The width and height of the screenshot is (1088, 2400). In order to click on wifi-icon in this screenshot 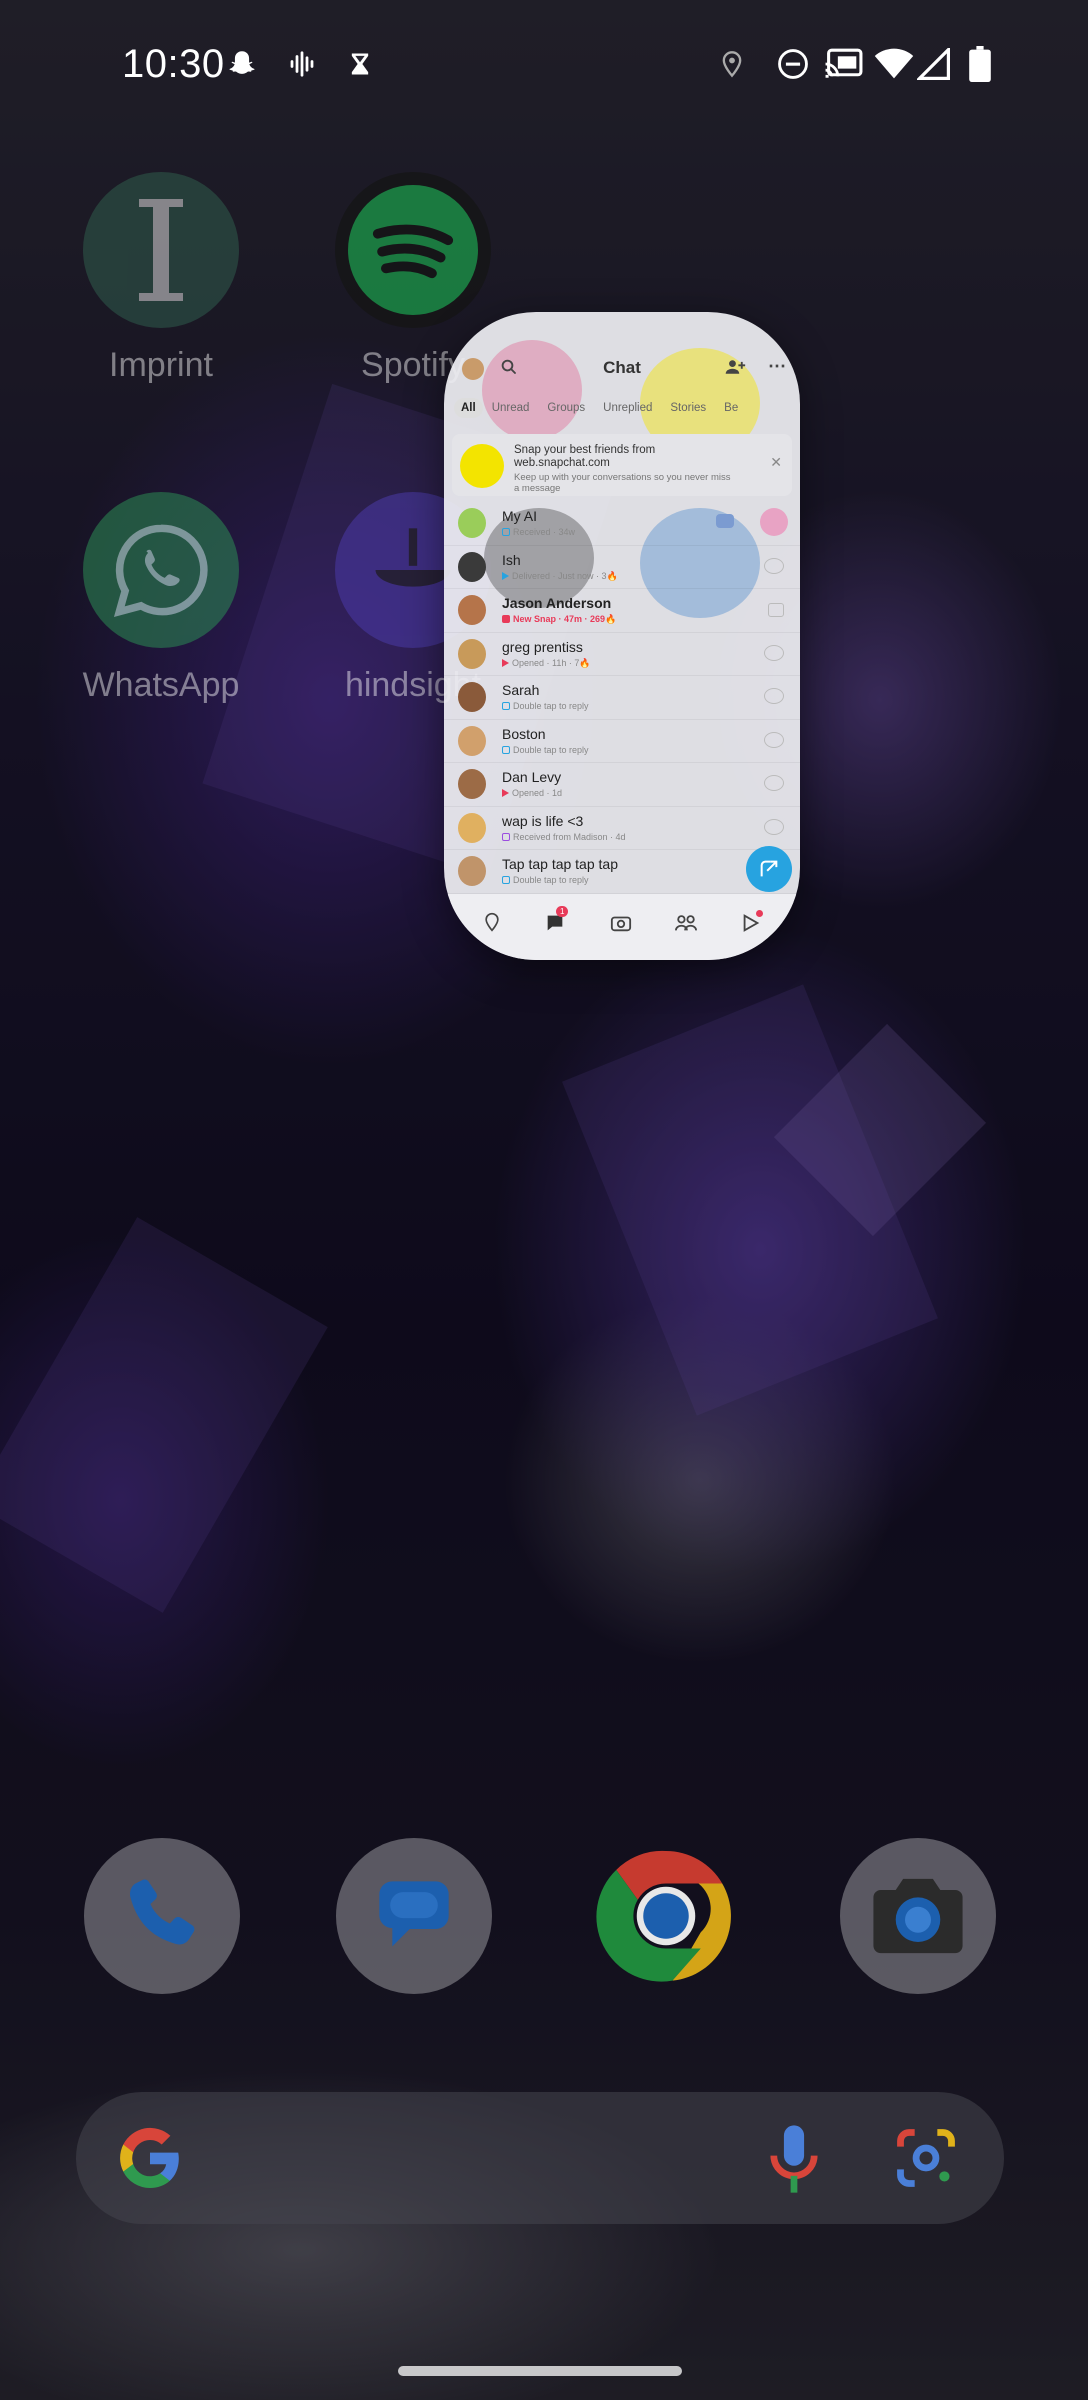, I will do `click(894, 64)`.